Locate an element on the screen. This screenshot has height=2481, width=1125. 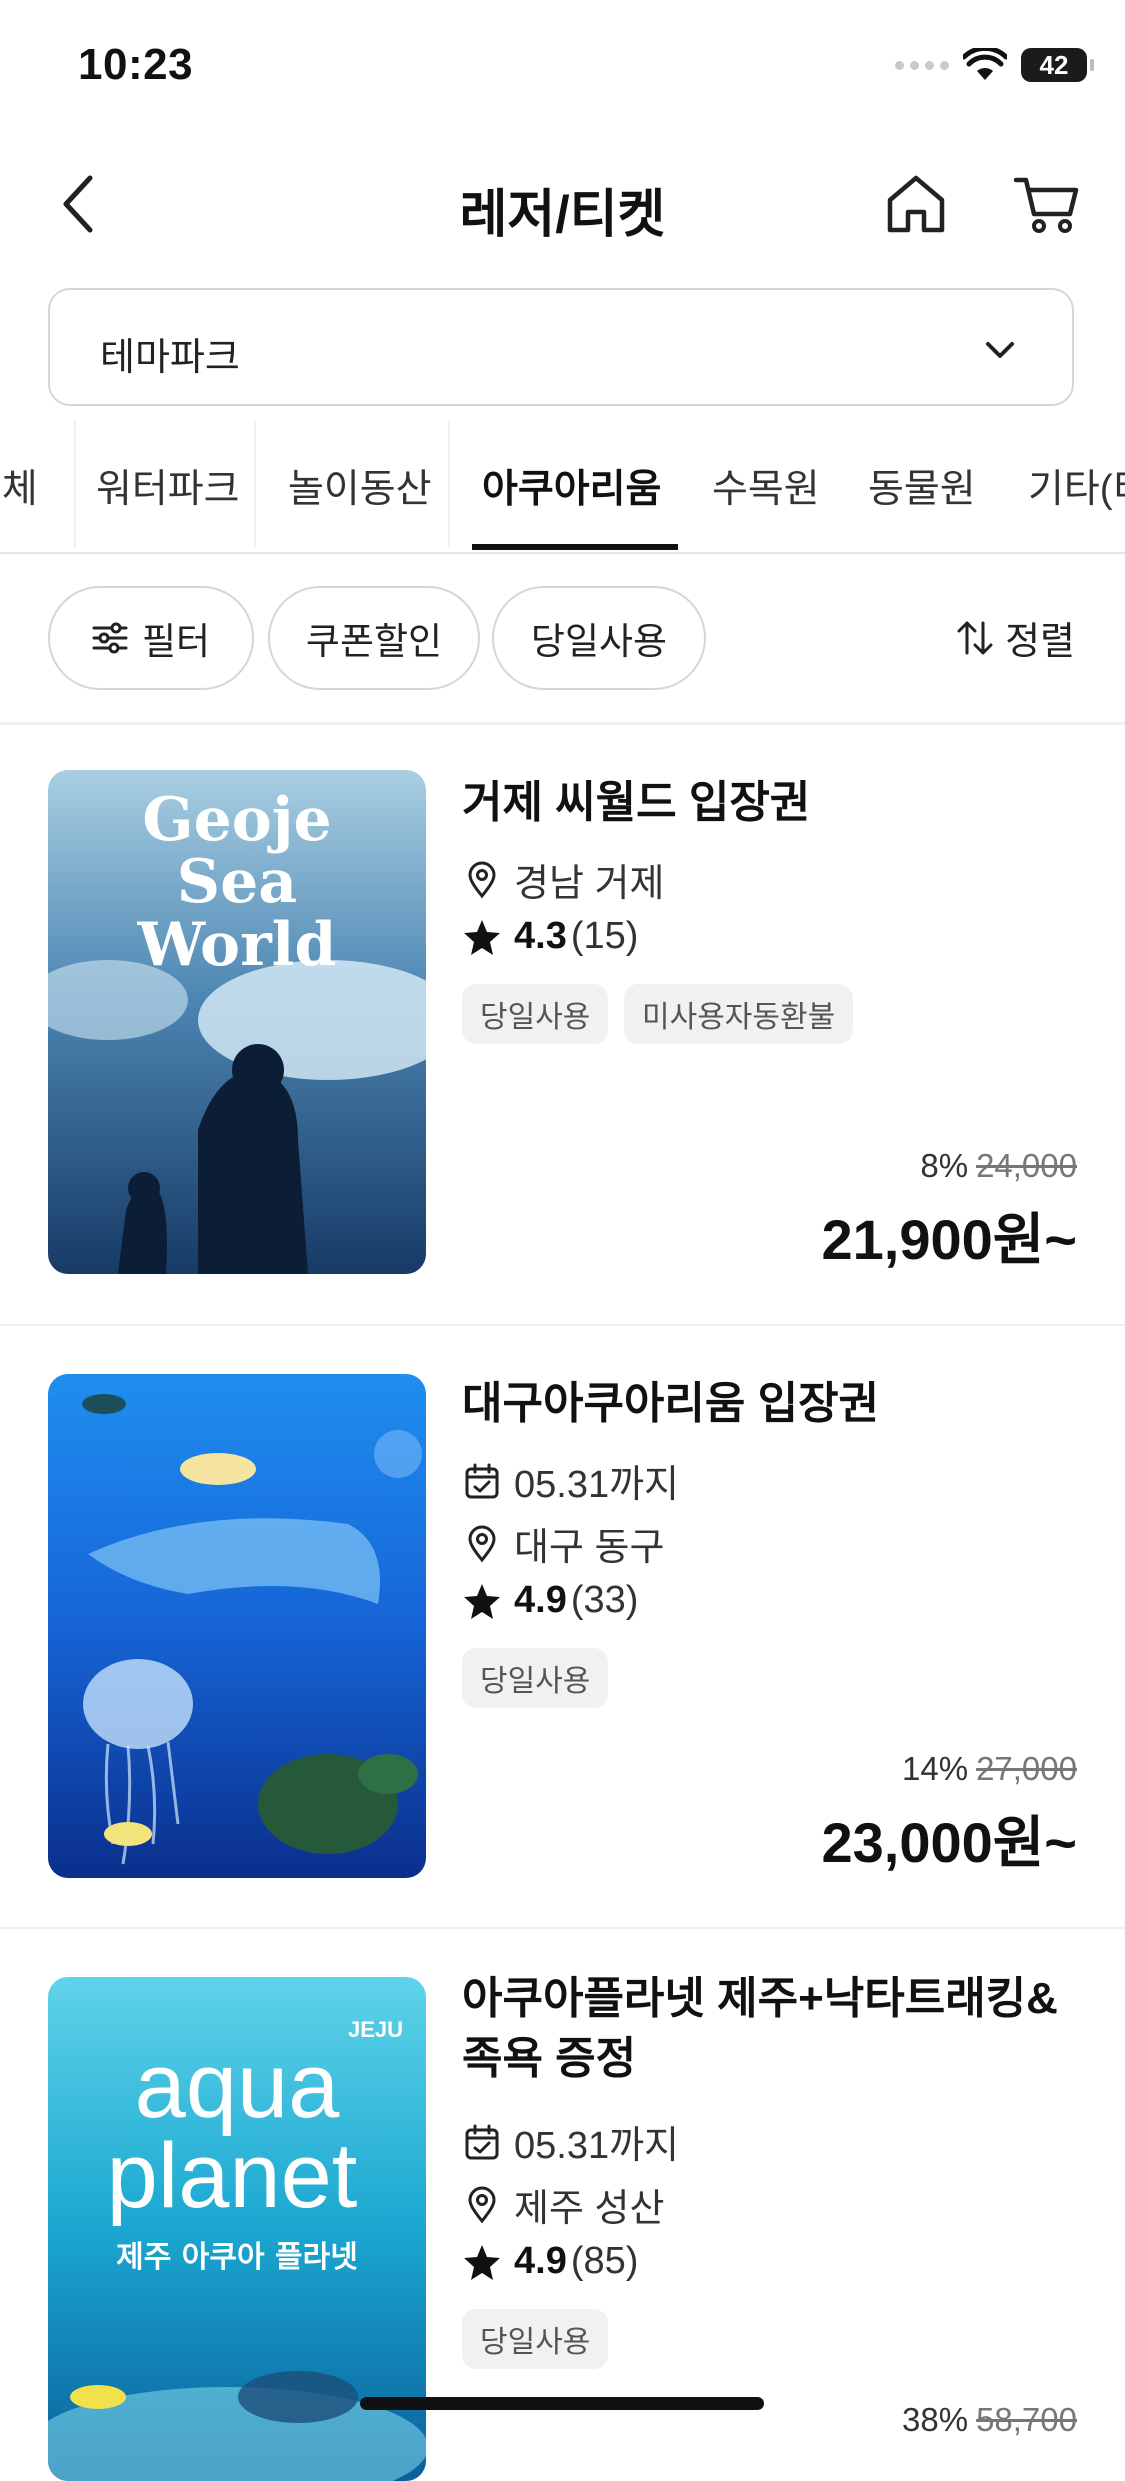
sort-label: 정렬 is located at coordinates (1040, 642).